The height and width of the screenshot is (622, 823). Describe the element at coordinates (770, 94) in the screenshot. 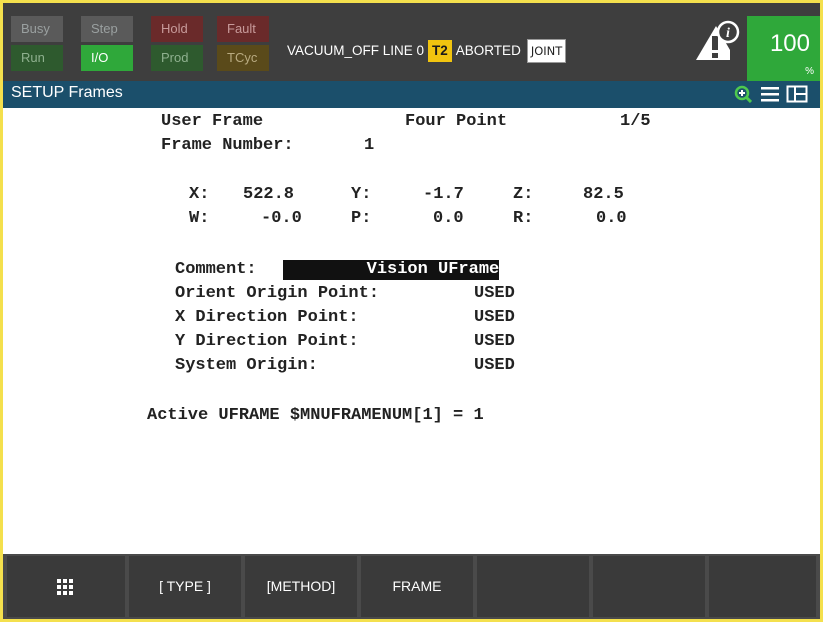

I see `hamburger-menu-icon` at that location.